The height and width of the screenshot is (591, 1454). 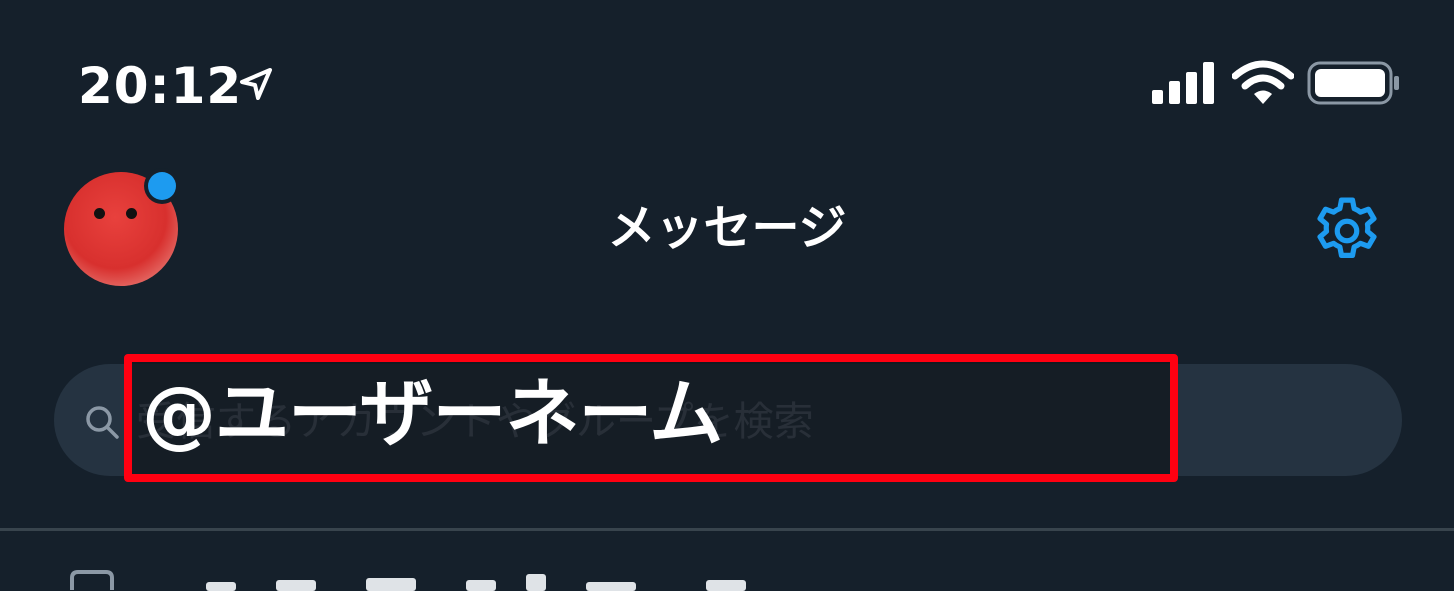 What do you see at coordinates (1263, 82) in the screenshot?
I see `wifi-icon` at bounding box center [1263, 82].